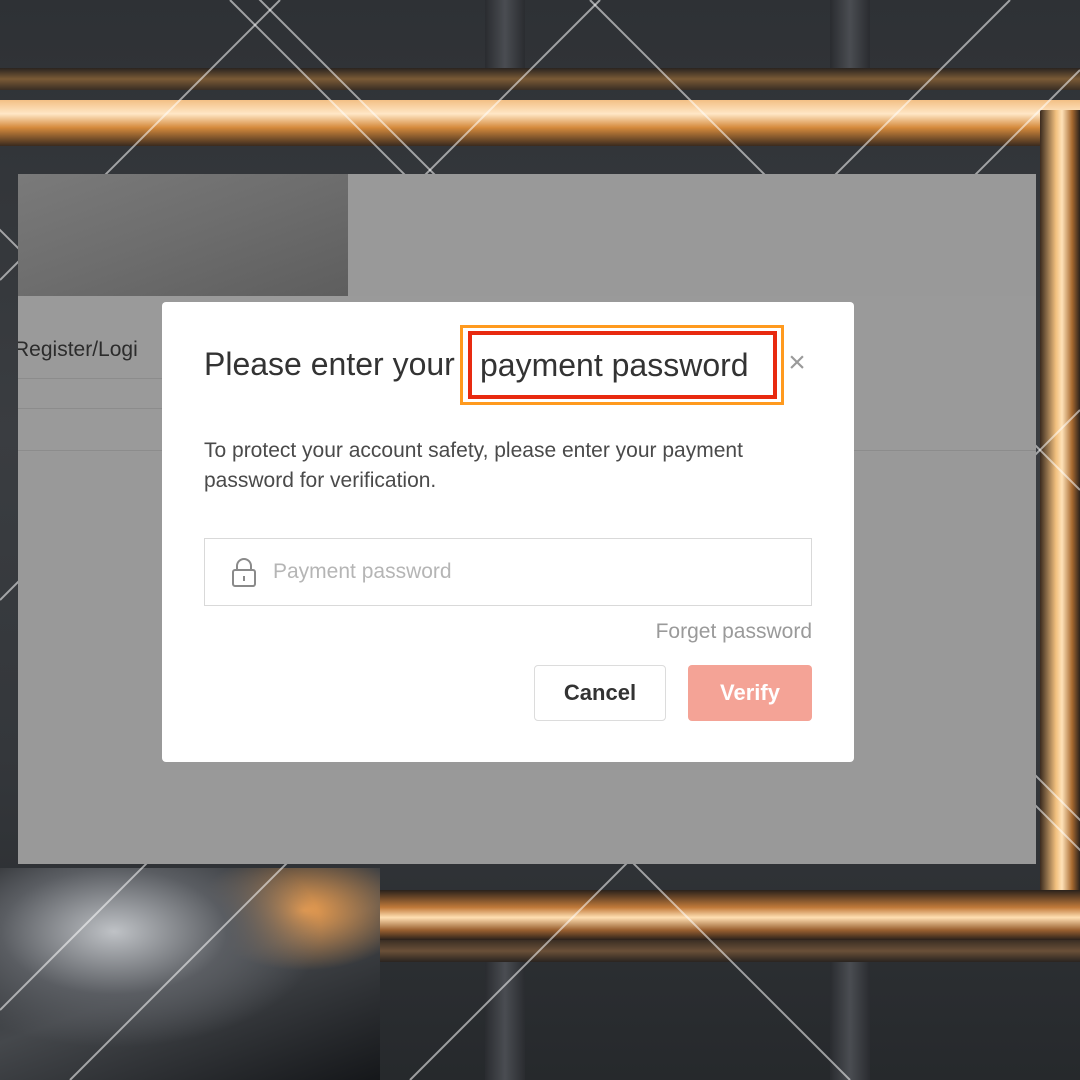  Describe the element at coordinates (600, 693) in the screenshot. I see `cancel-button: Cancel` at that location.